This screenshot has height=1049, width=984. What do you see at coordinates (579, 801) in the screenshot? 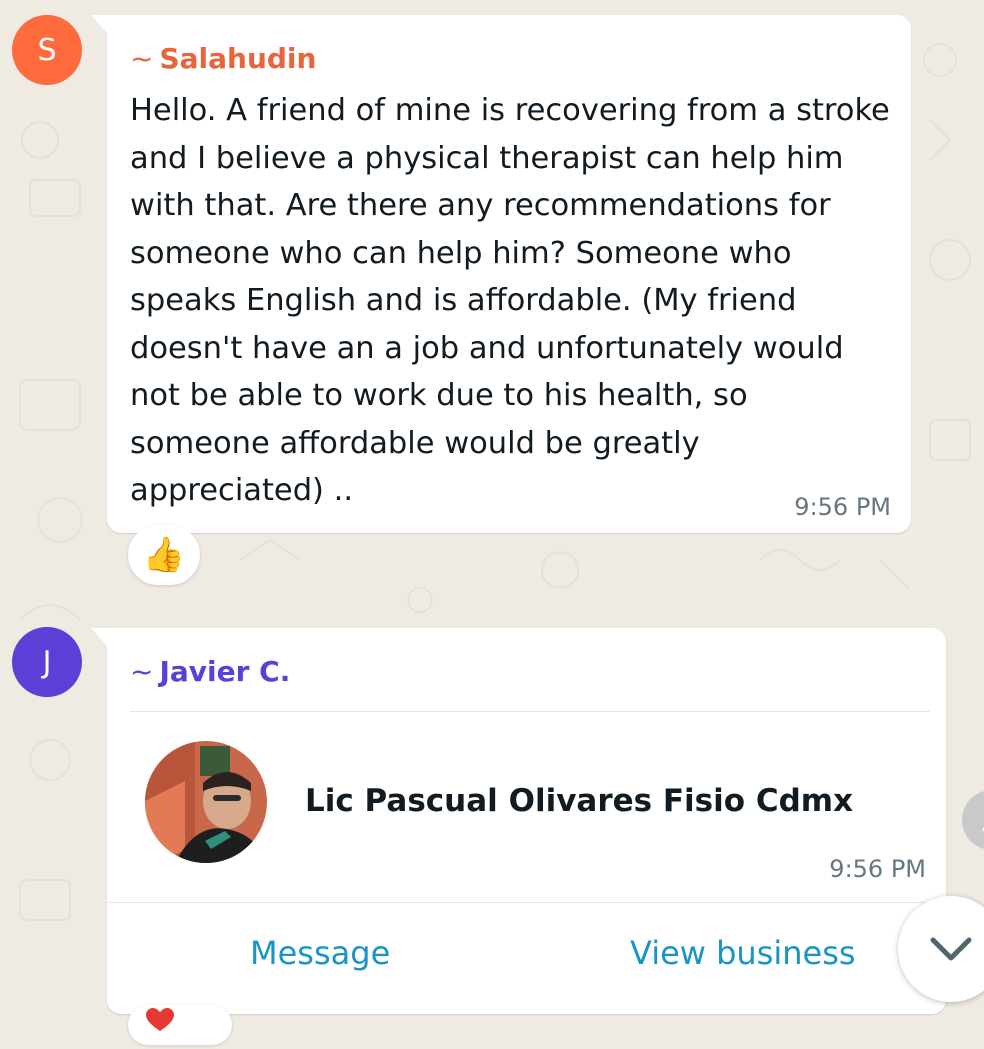
I see `contact-name: Lic Pascual Olivares Fisio Cdmx` at bounding box center [579, 801].